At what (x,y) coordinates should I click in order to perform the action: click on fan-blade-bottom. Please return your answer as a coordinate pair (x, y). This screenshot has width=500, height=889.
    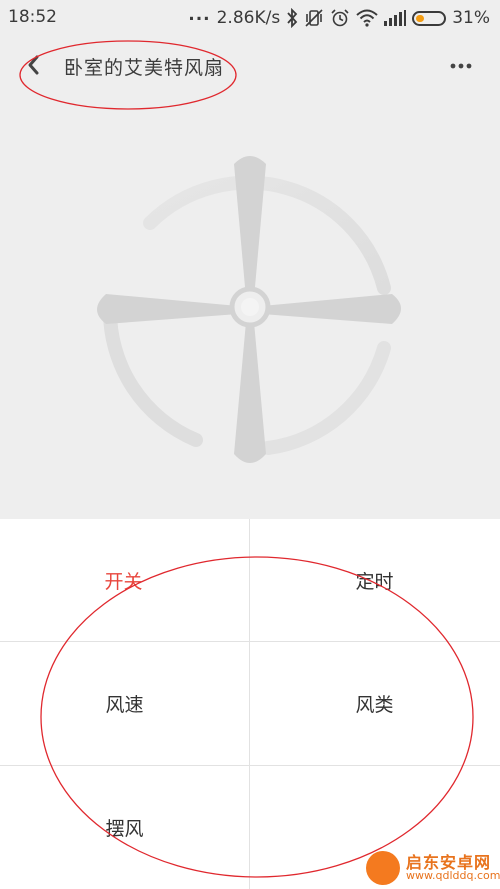
    Looking at the image, I should click on (250, 392).